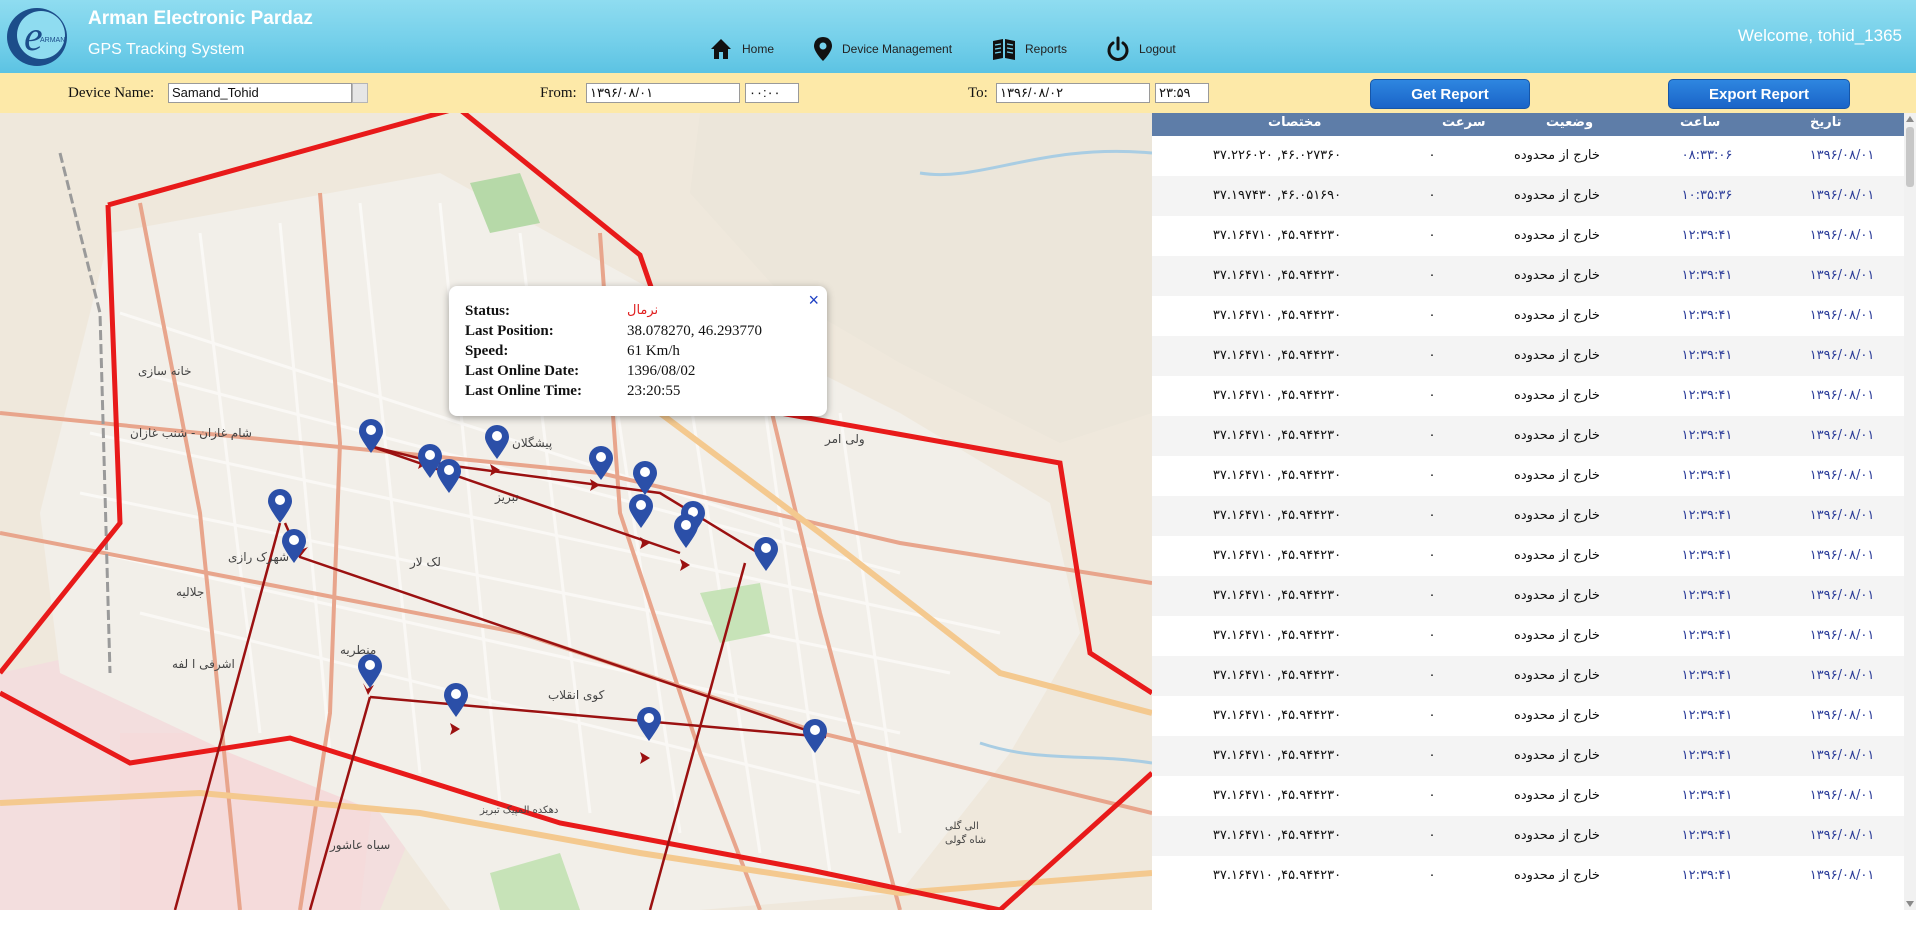 The image size is (1916, 935). What do you see at coordinates (1910, 904) in the screenshot?
I see `scroll-down-icon` at bounding box center [1910, 904].